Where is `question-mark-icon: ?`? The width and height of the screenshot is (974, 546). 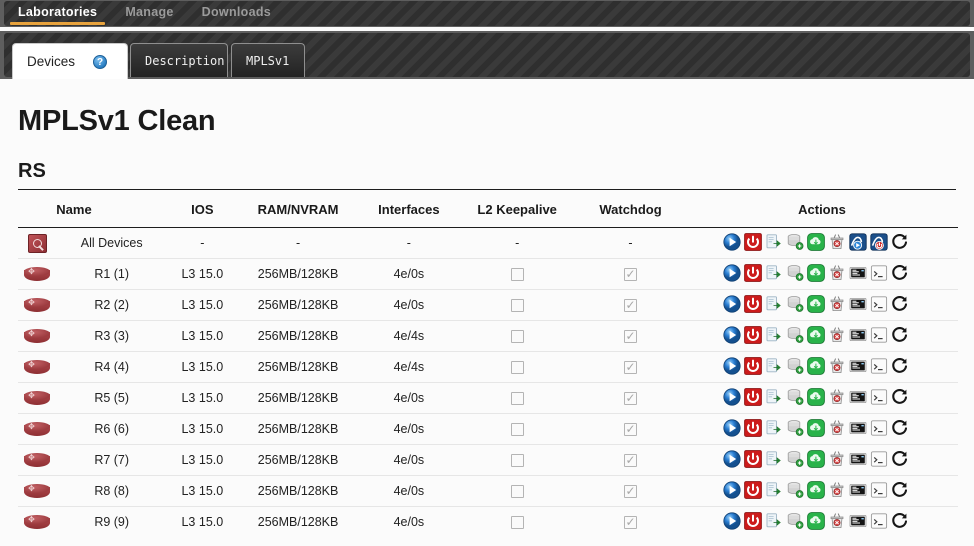 question-mark-icon: ? is located at coordinates (100, 61).